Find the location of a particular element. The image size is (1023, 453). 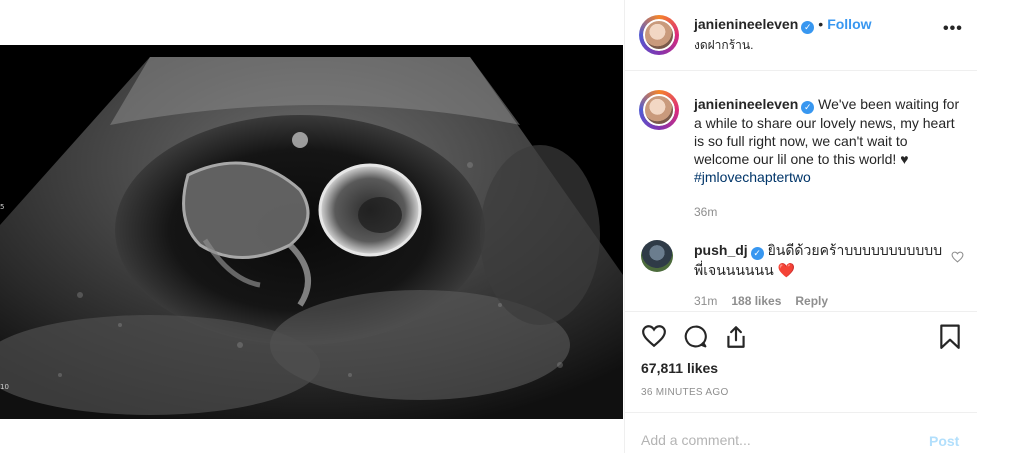

header-author-line: janienineeleven ✓ • Follow is located at coordinates (783, 25).